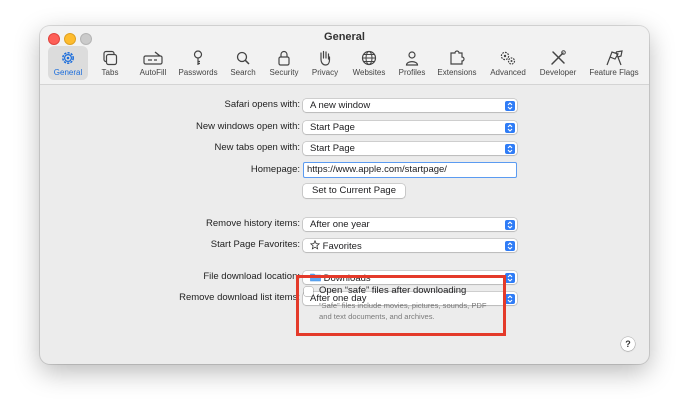 Image resolution: width=690 pixels, height=418 pixels. Describe the element at coordinates (410, 224) in the screenshot. I see `remove-history-popup: After one year` at that location.